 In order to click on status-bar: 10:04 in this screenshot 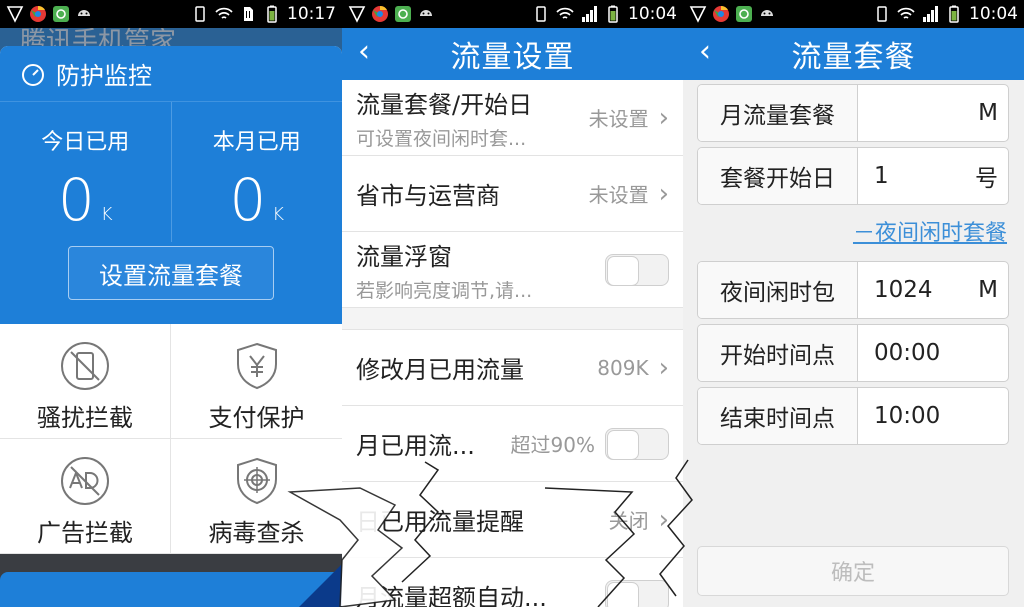, I will do `click(853, 14)`.